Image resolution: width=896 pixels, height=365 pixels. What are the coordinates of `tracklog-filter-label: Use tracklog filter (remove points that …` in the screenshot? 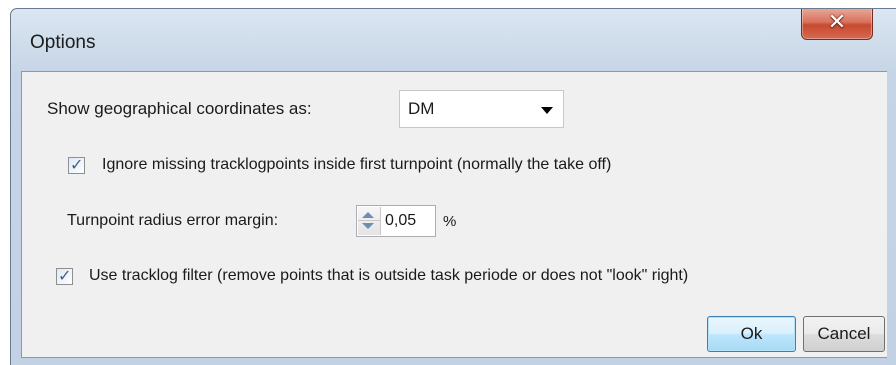 It's located at (389, 275).